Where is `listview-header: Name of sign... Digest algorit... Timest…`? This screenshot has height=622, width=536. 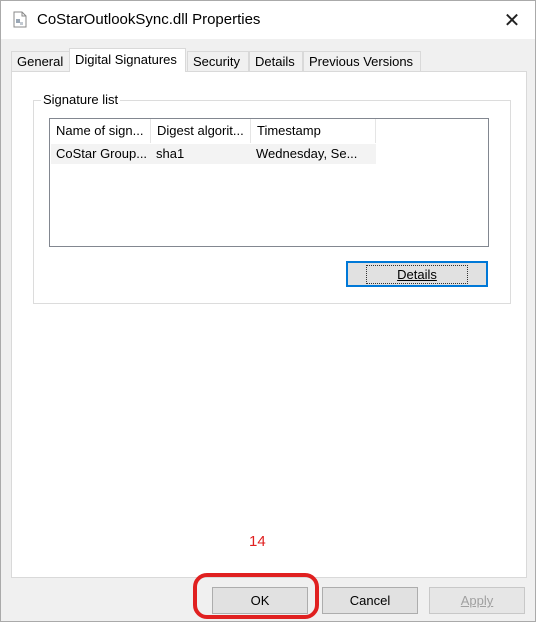
listview-header: Name of sign... Digest algorit... Timest… is located at coordinates (269, 131).